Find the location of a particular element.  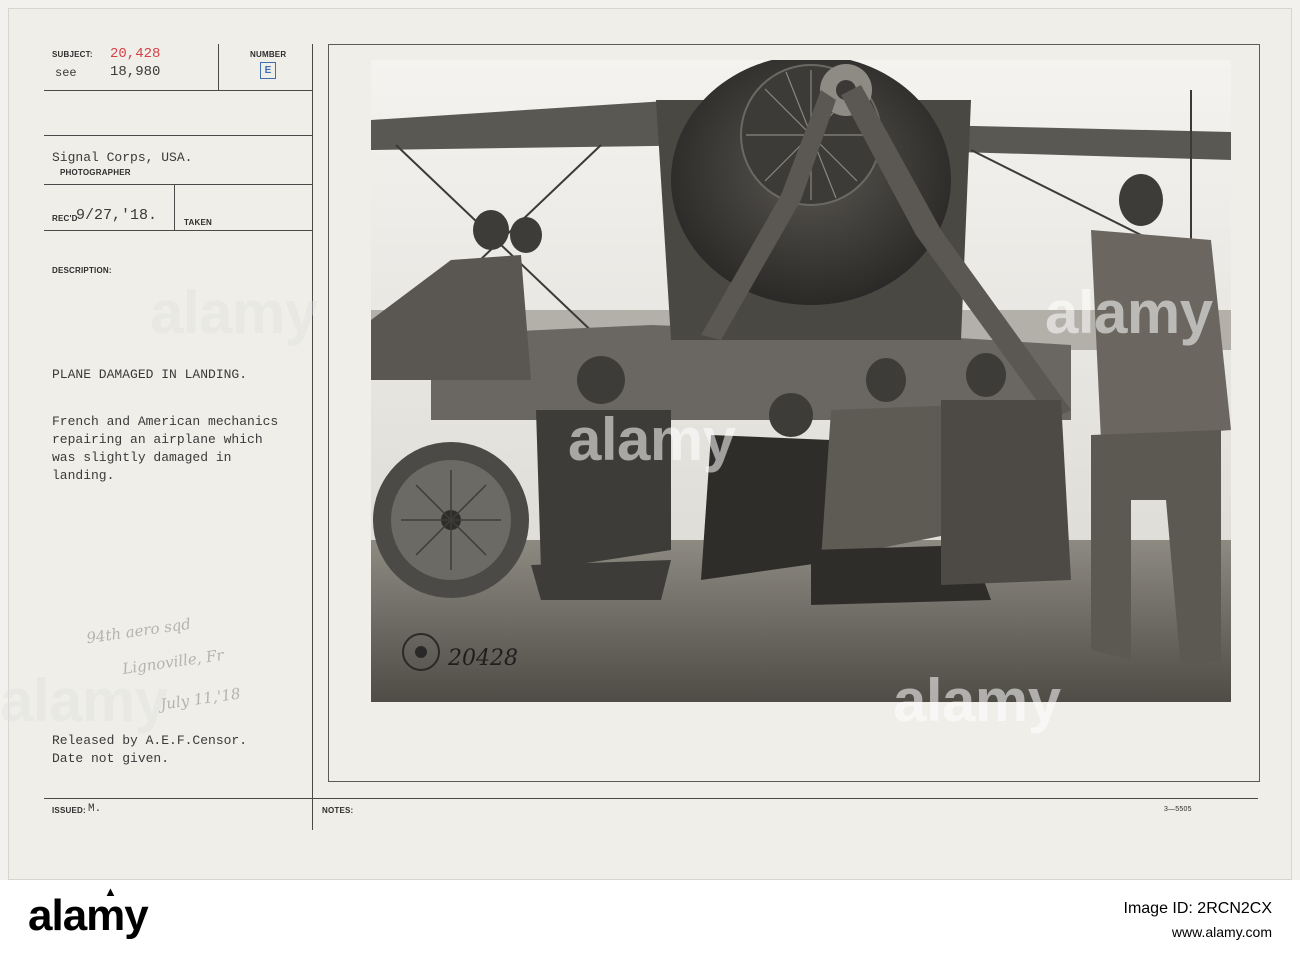

issued-value: M. is located at coordinates (95, 809).